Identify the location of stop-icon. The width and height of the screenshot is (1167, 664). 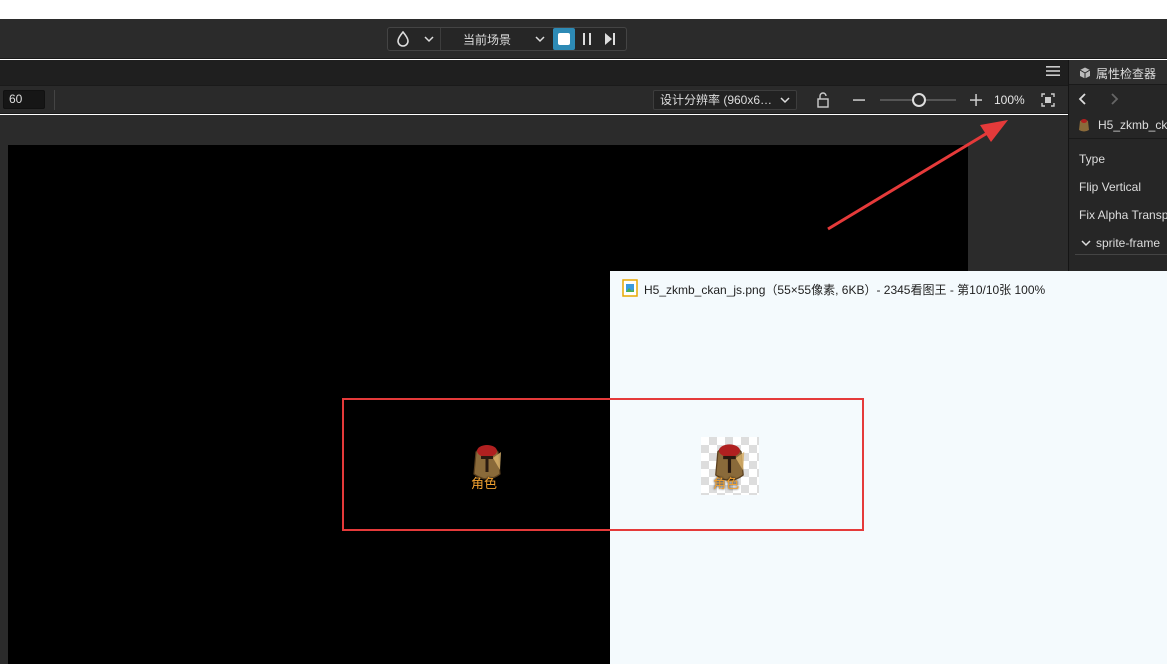
(564, 39).